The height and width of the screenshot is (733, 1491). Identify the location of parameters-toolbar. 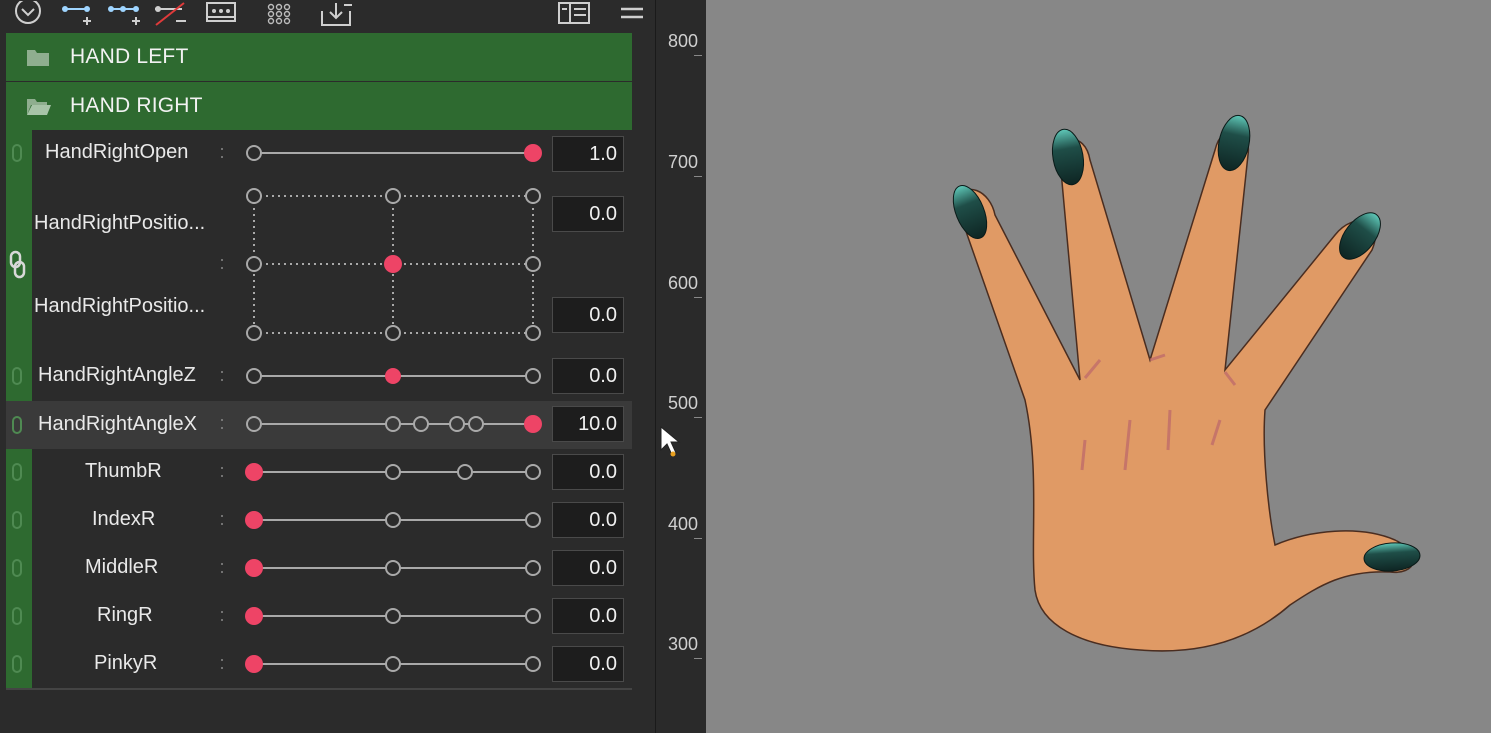
(327, 16).